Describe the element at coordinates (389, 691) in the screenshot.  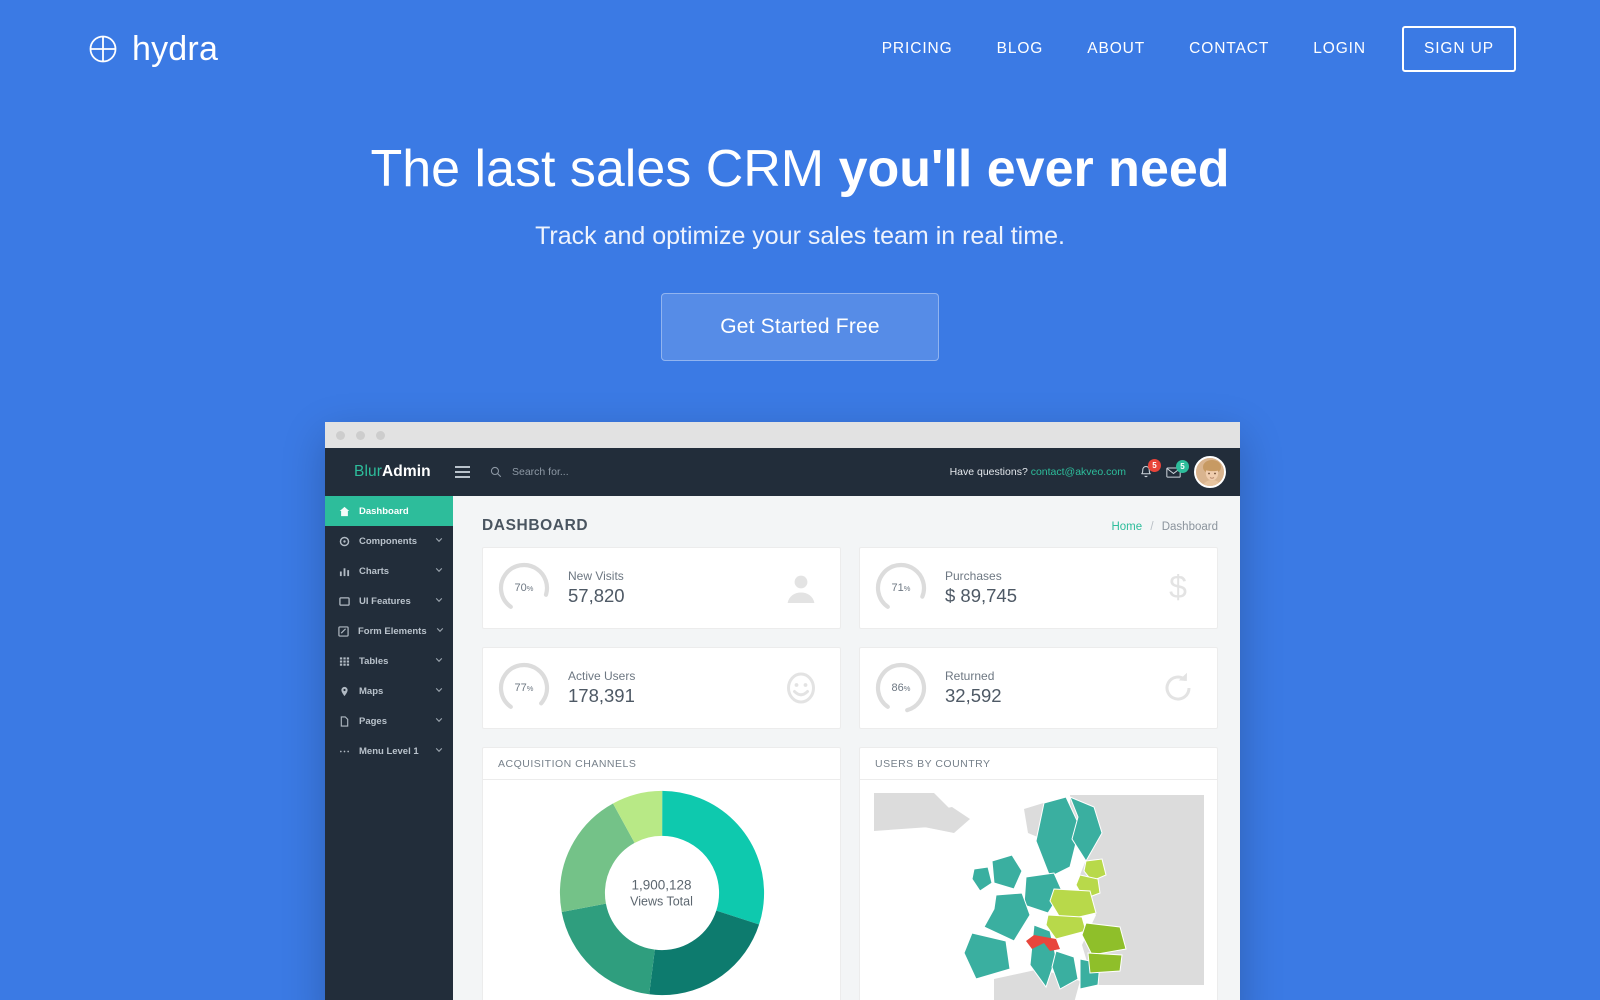
I see `sidebar-item-maps: Maps` at that location.